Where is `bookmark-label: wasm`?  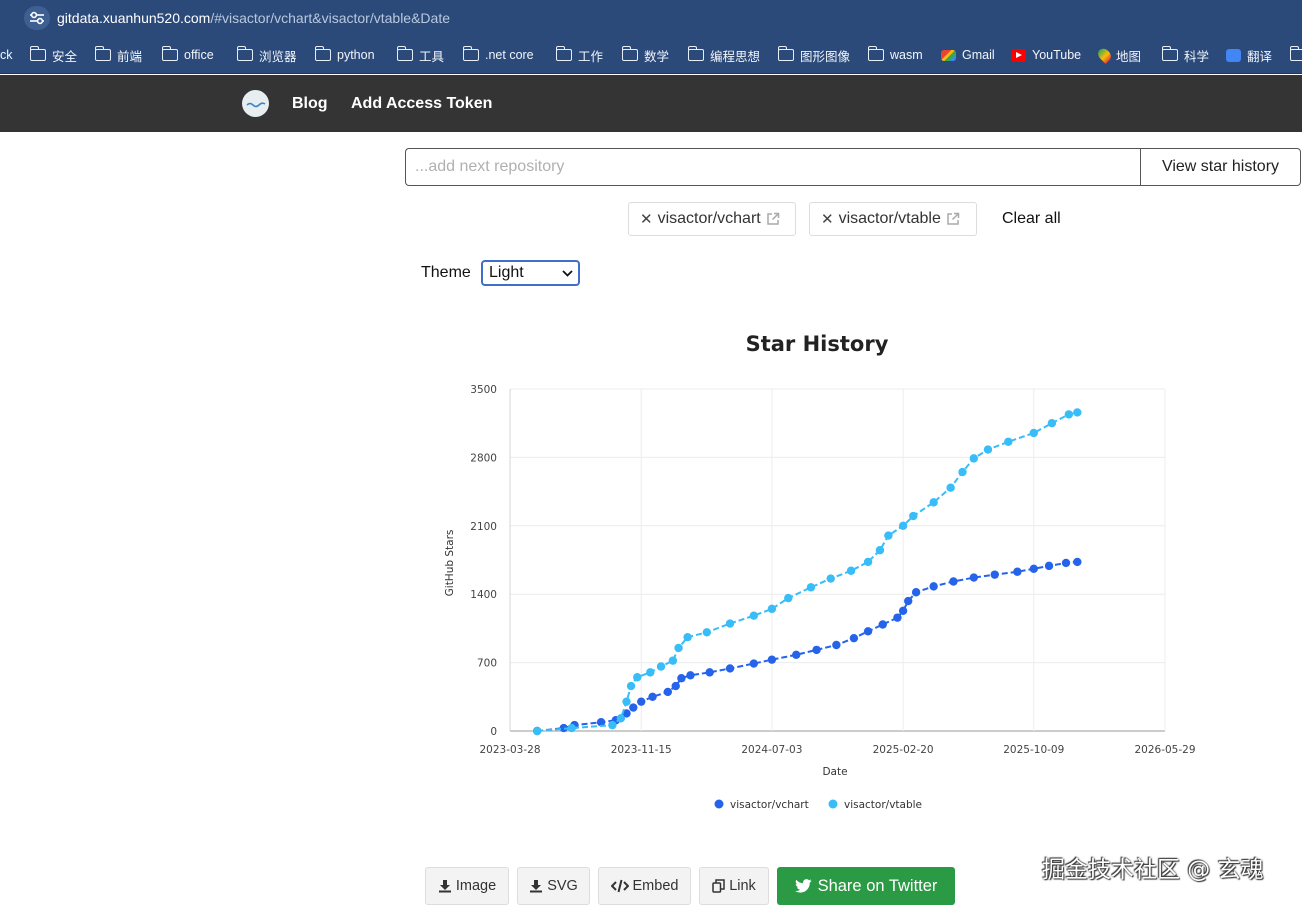
bookmark-label: wasm is located at coordinates (906, 55).